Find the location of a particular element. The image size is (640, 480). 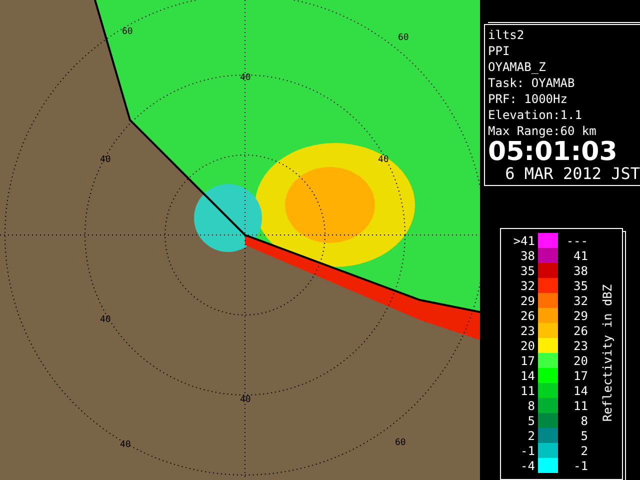

date-text: 6 MAR 2012 JST is located at coordinates (572, 174).